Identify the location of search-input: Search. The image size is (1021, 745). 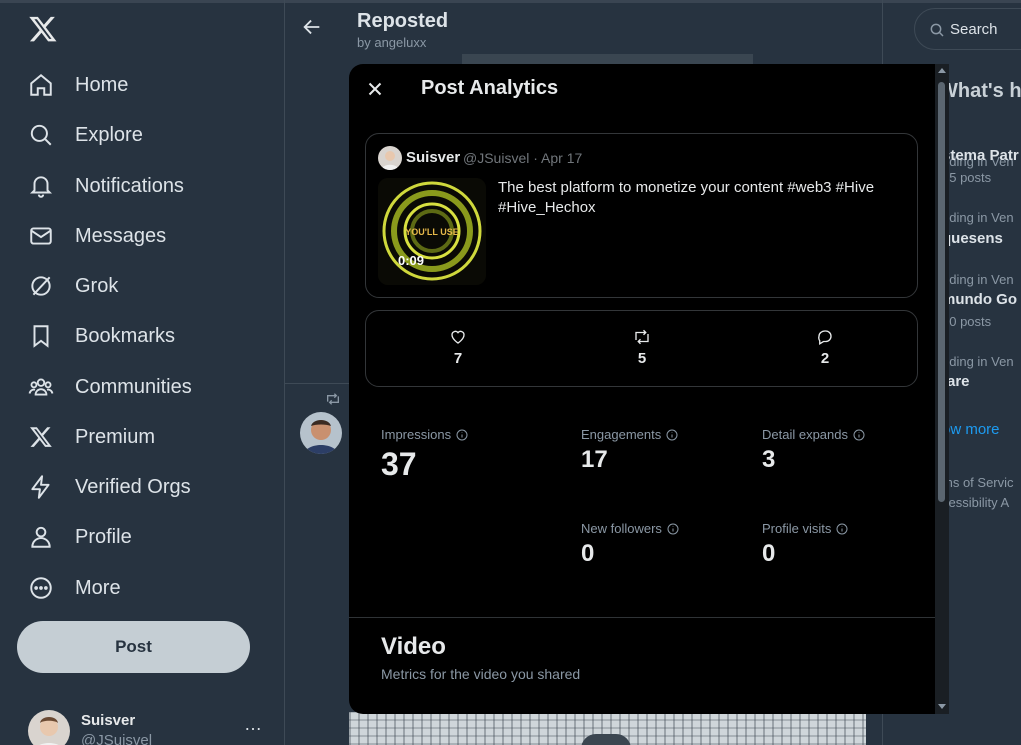
(967, 29).